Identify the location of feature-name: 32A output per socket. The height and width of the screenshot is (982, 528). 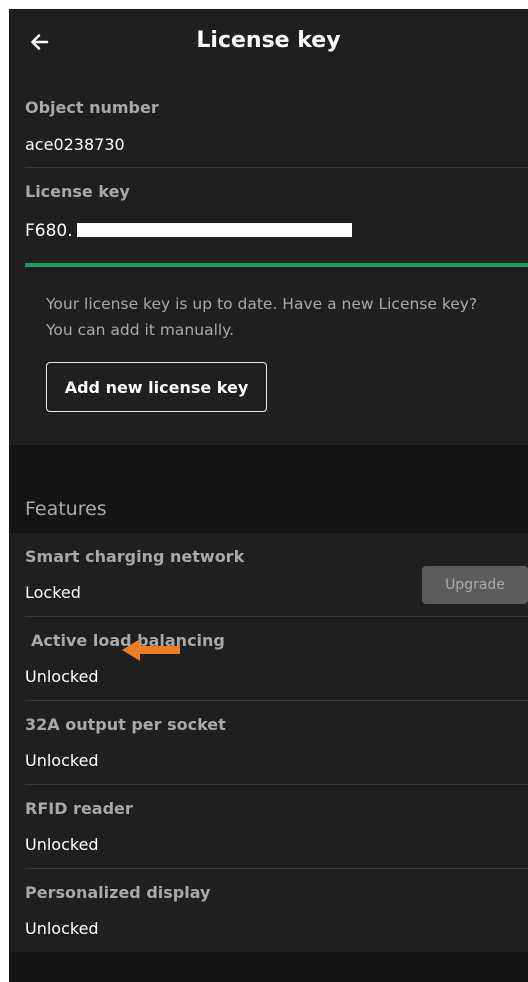
(125, 724).